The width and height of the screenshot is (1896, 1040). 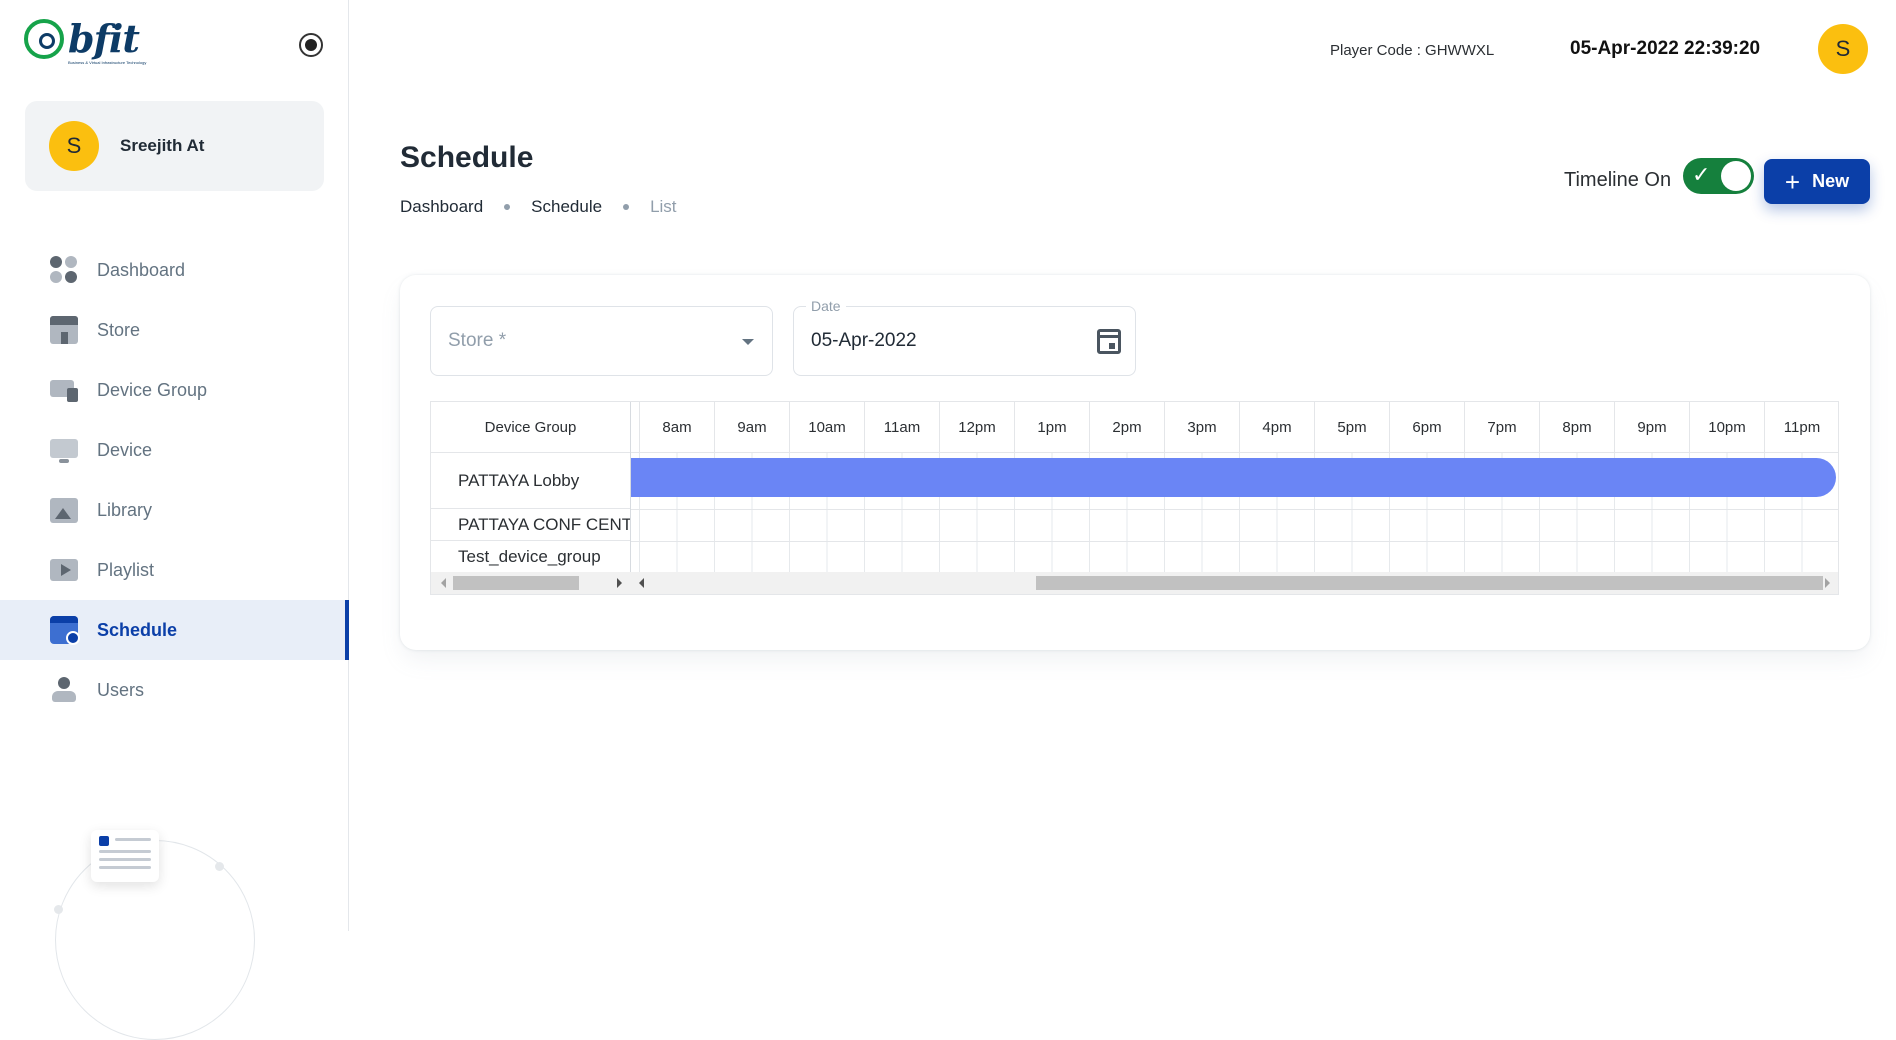 What do you see at coordinates (530, 481) in the screenshot?
I see `group-row: PATTAYA Lobby` at bounding box center [530, 481].